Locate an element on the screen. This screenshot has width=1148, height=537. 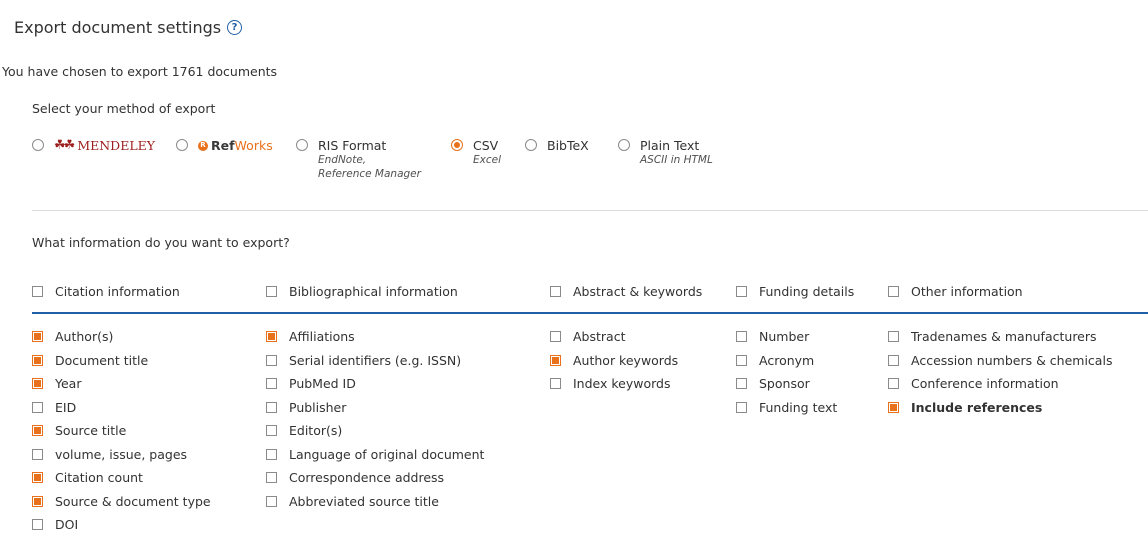
header-other-information: Other information is located at coordinates (955, 291).